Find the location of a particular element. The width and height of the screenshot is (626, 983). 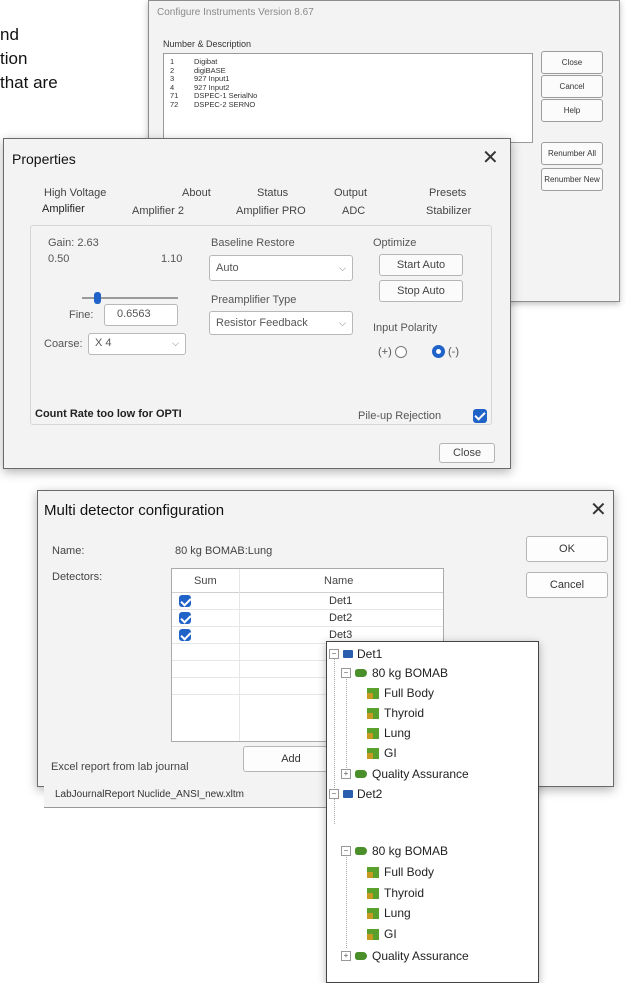

preamplifier-type-label: Preamplifier Type is located at coordinates (254, 300).